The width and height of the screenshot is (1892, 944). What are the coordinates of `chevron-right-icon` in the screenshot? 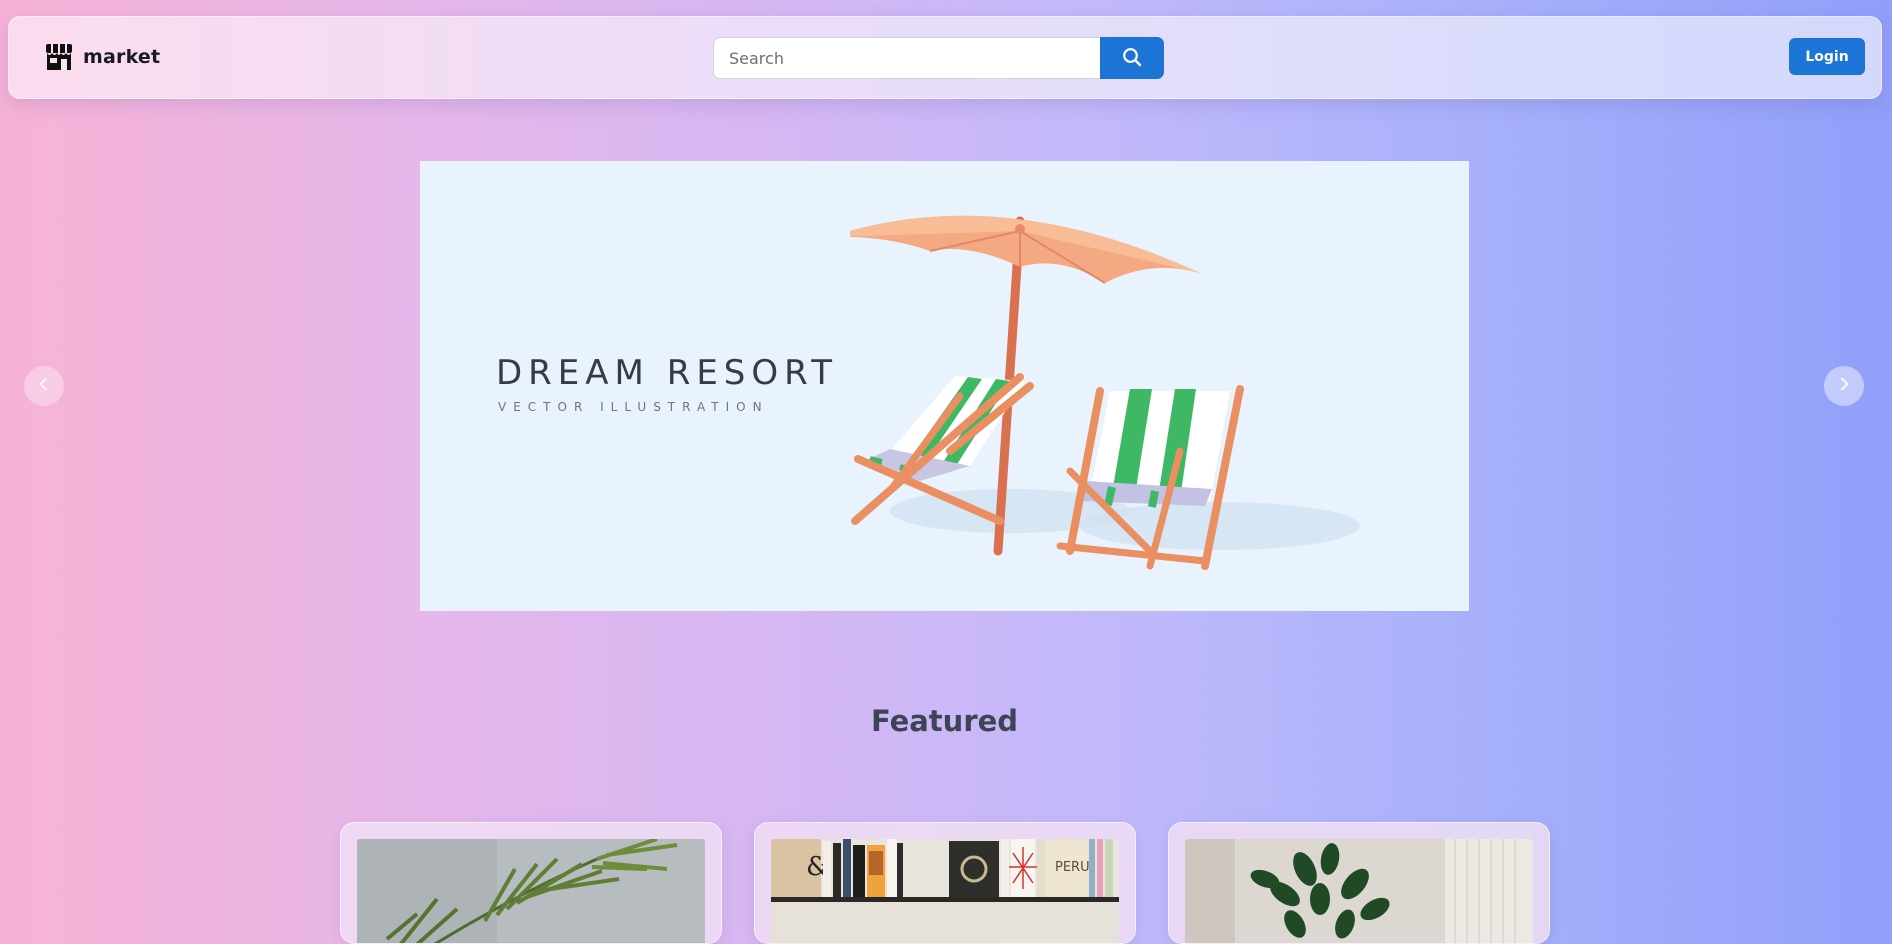 It's located at (1844, 386).